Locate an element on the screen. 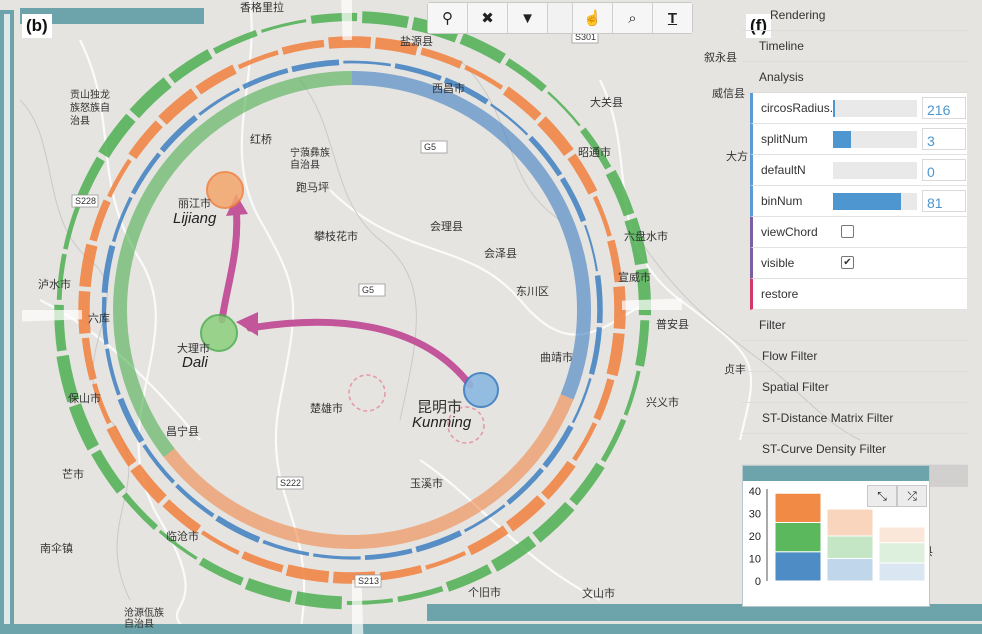 Image resolution: width=982 pixels, height=634 pixels. slider-label: defaultN is located at coordinates (783, 170).